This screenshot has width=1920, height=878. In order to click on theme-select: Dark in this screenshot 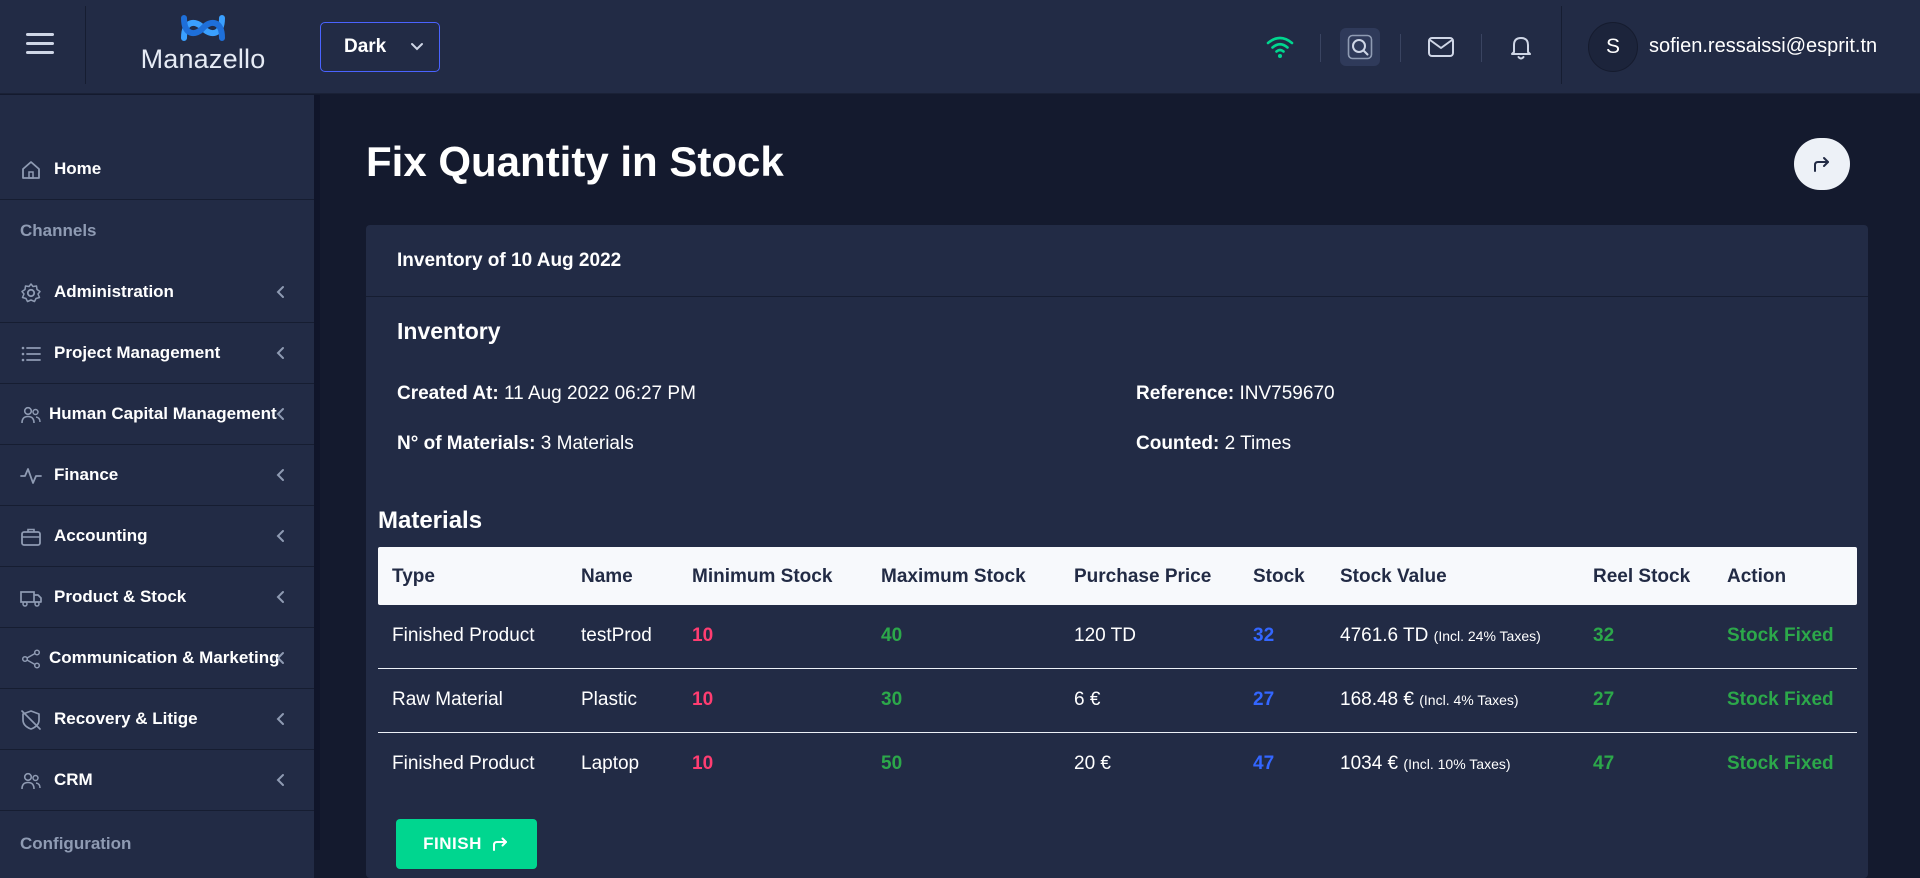, I will do `click(380, 47)`.